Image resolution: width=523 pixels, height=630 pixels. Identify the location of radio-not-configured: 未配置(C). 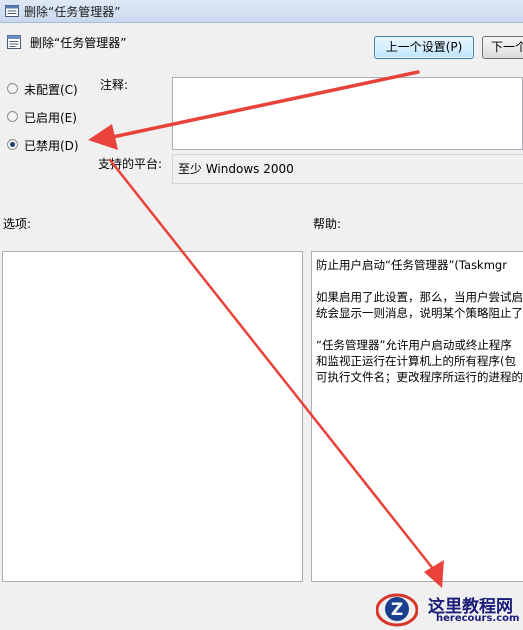
(49, 89).